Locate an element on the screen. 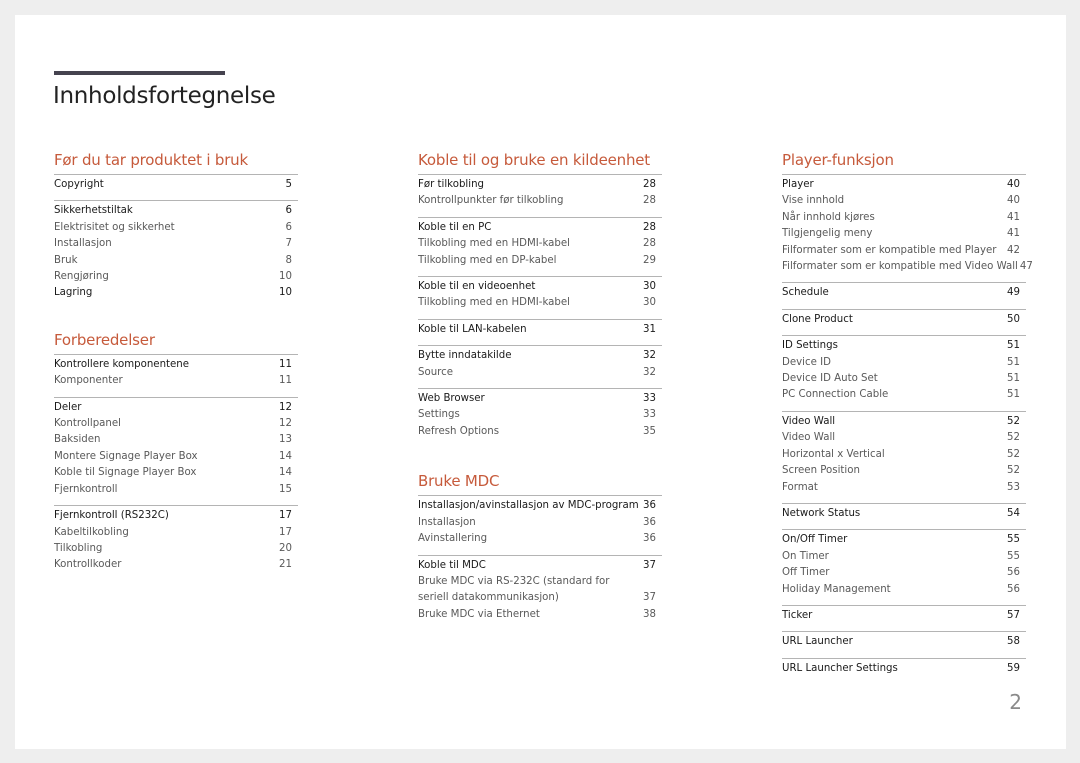 The height and width of the screenshot is (763, 1080). entry-page-number: 41 is located at coordinates (1013, 234).